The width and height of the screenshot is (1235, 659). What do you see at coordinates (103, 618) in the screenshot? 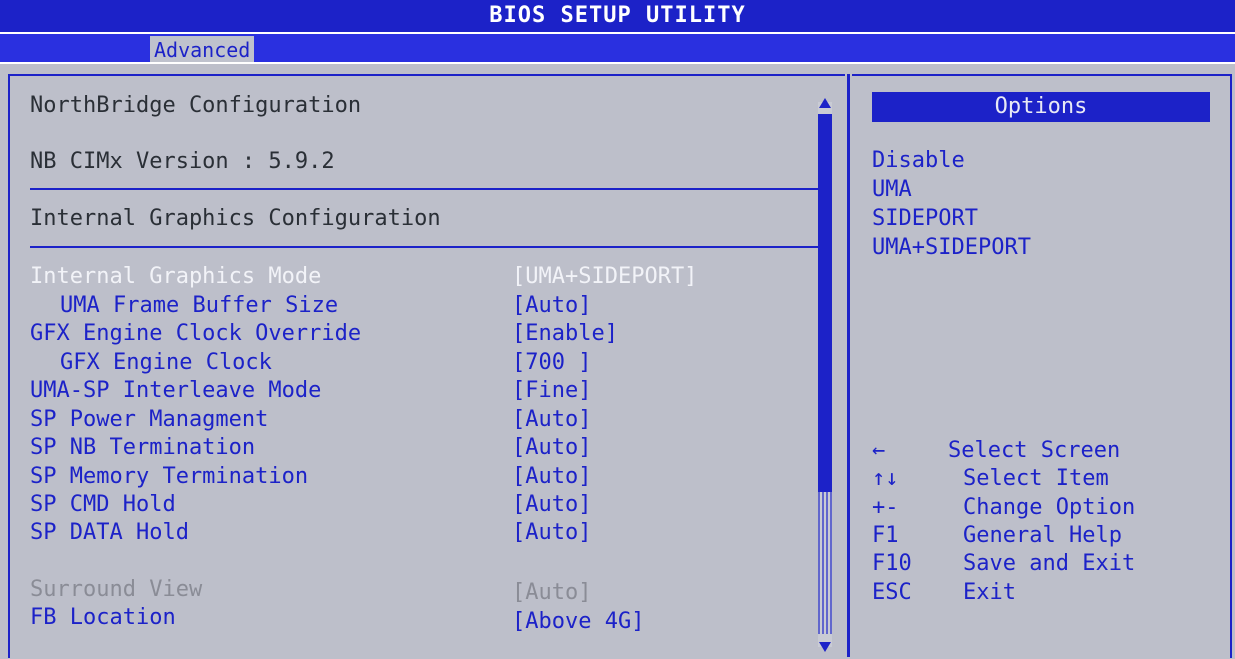
I see `setting-label-fb-location: FB Location` at bounding box center [103, 618].